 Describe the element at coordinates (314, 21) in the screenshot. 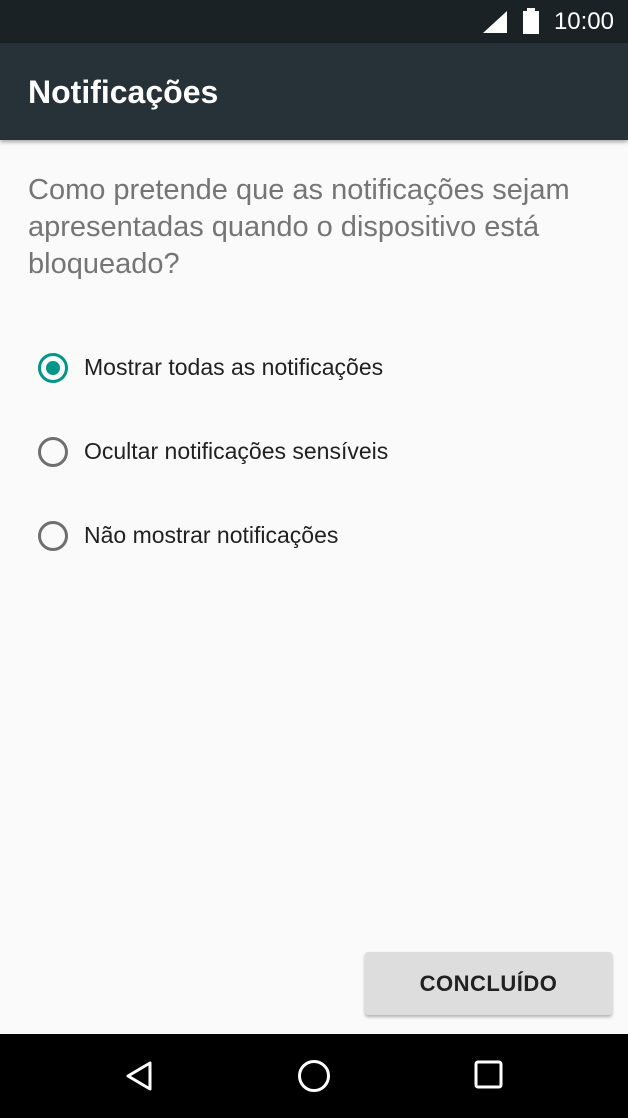

I see `status-bar: 10:00` at that location.